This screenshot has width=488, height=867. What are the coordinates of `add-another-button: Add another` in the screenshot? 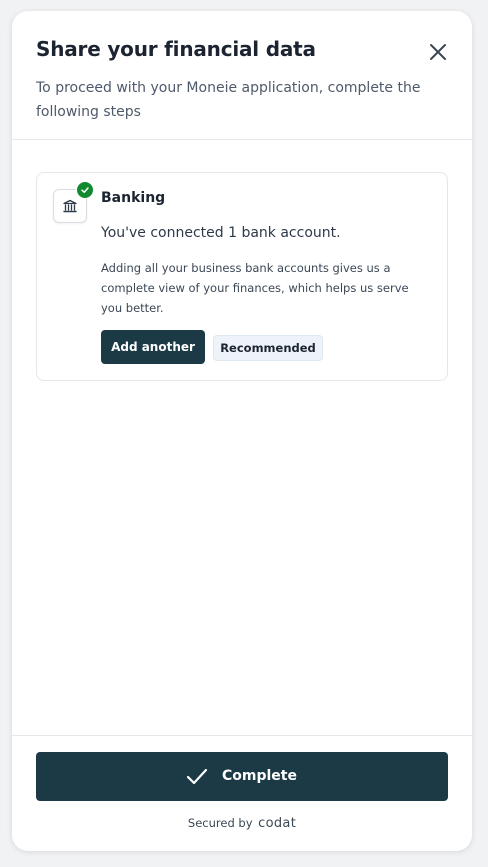 It's located at (153, 347).